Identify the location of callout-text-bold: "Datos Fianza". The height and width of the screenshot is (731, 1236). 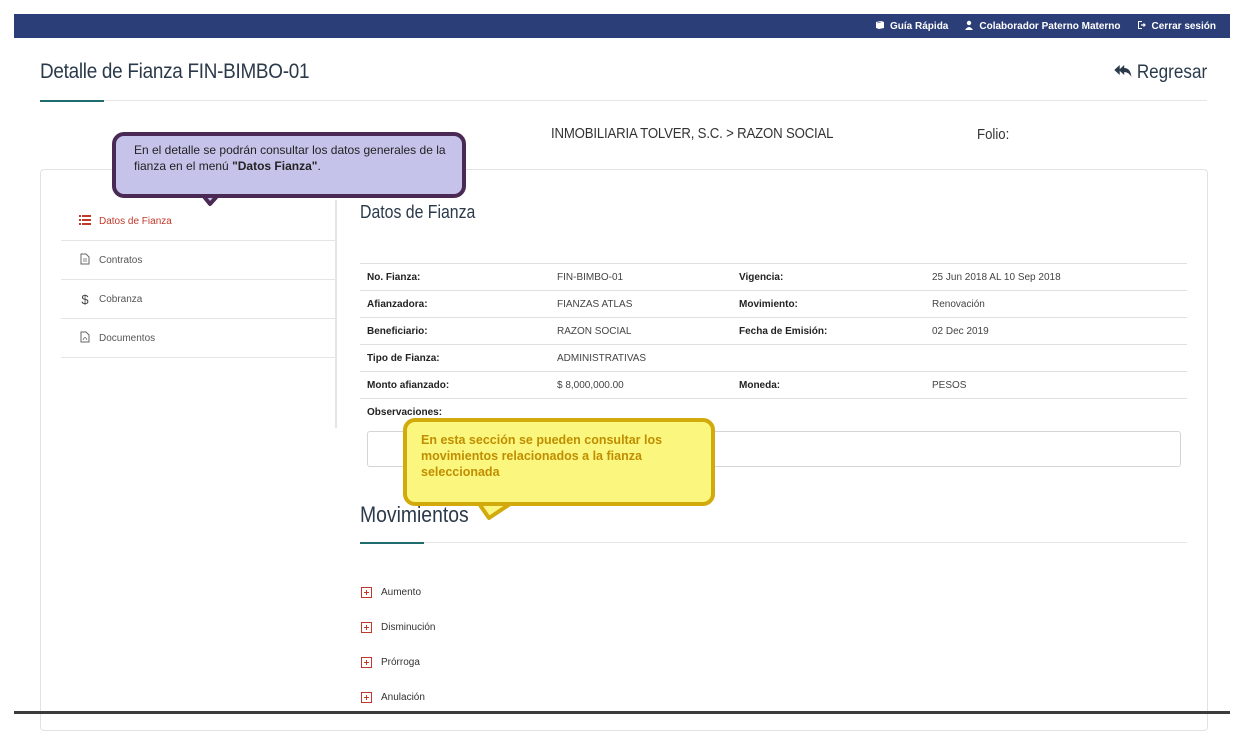
(275, 166).